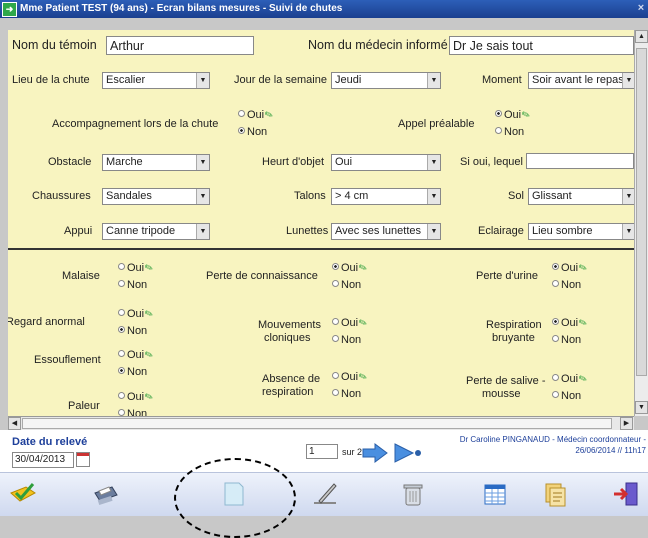 The height and width of the screenshot is (538, 648). I want to click on lieu-select: Escalier ▼, so click(156, 80).